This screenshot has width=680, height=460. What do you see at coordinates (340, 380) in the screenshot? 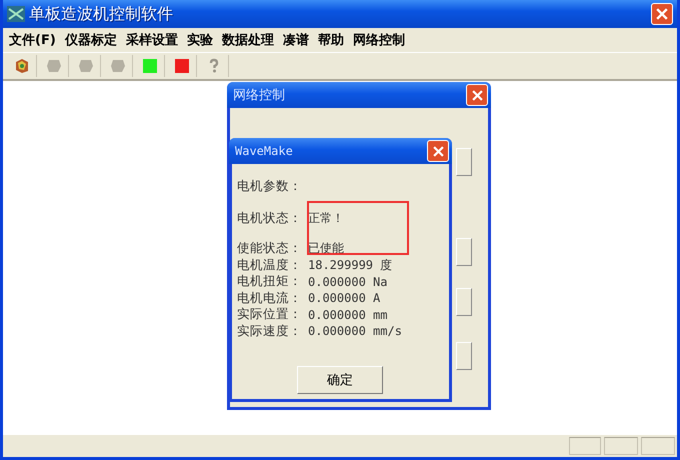
I see `ok-button: 确定` at bounding box center [340, 380].